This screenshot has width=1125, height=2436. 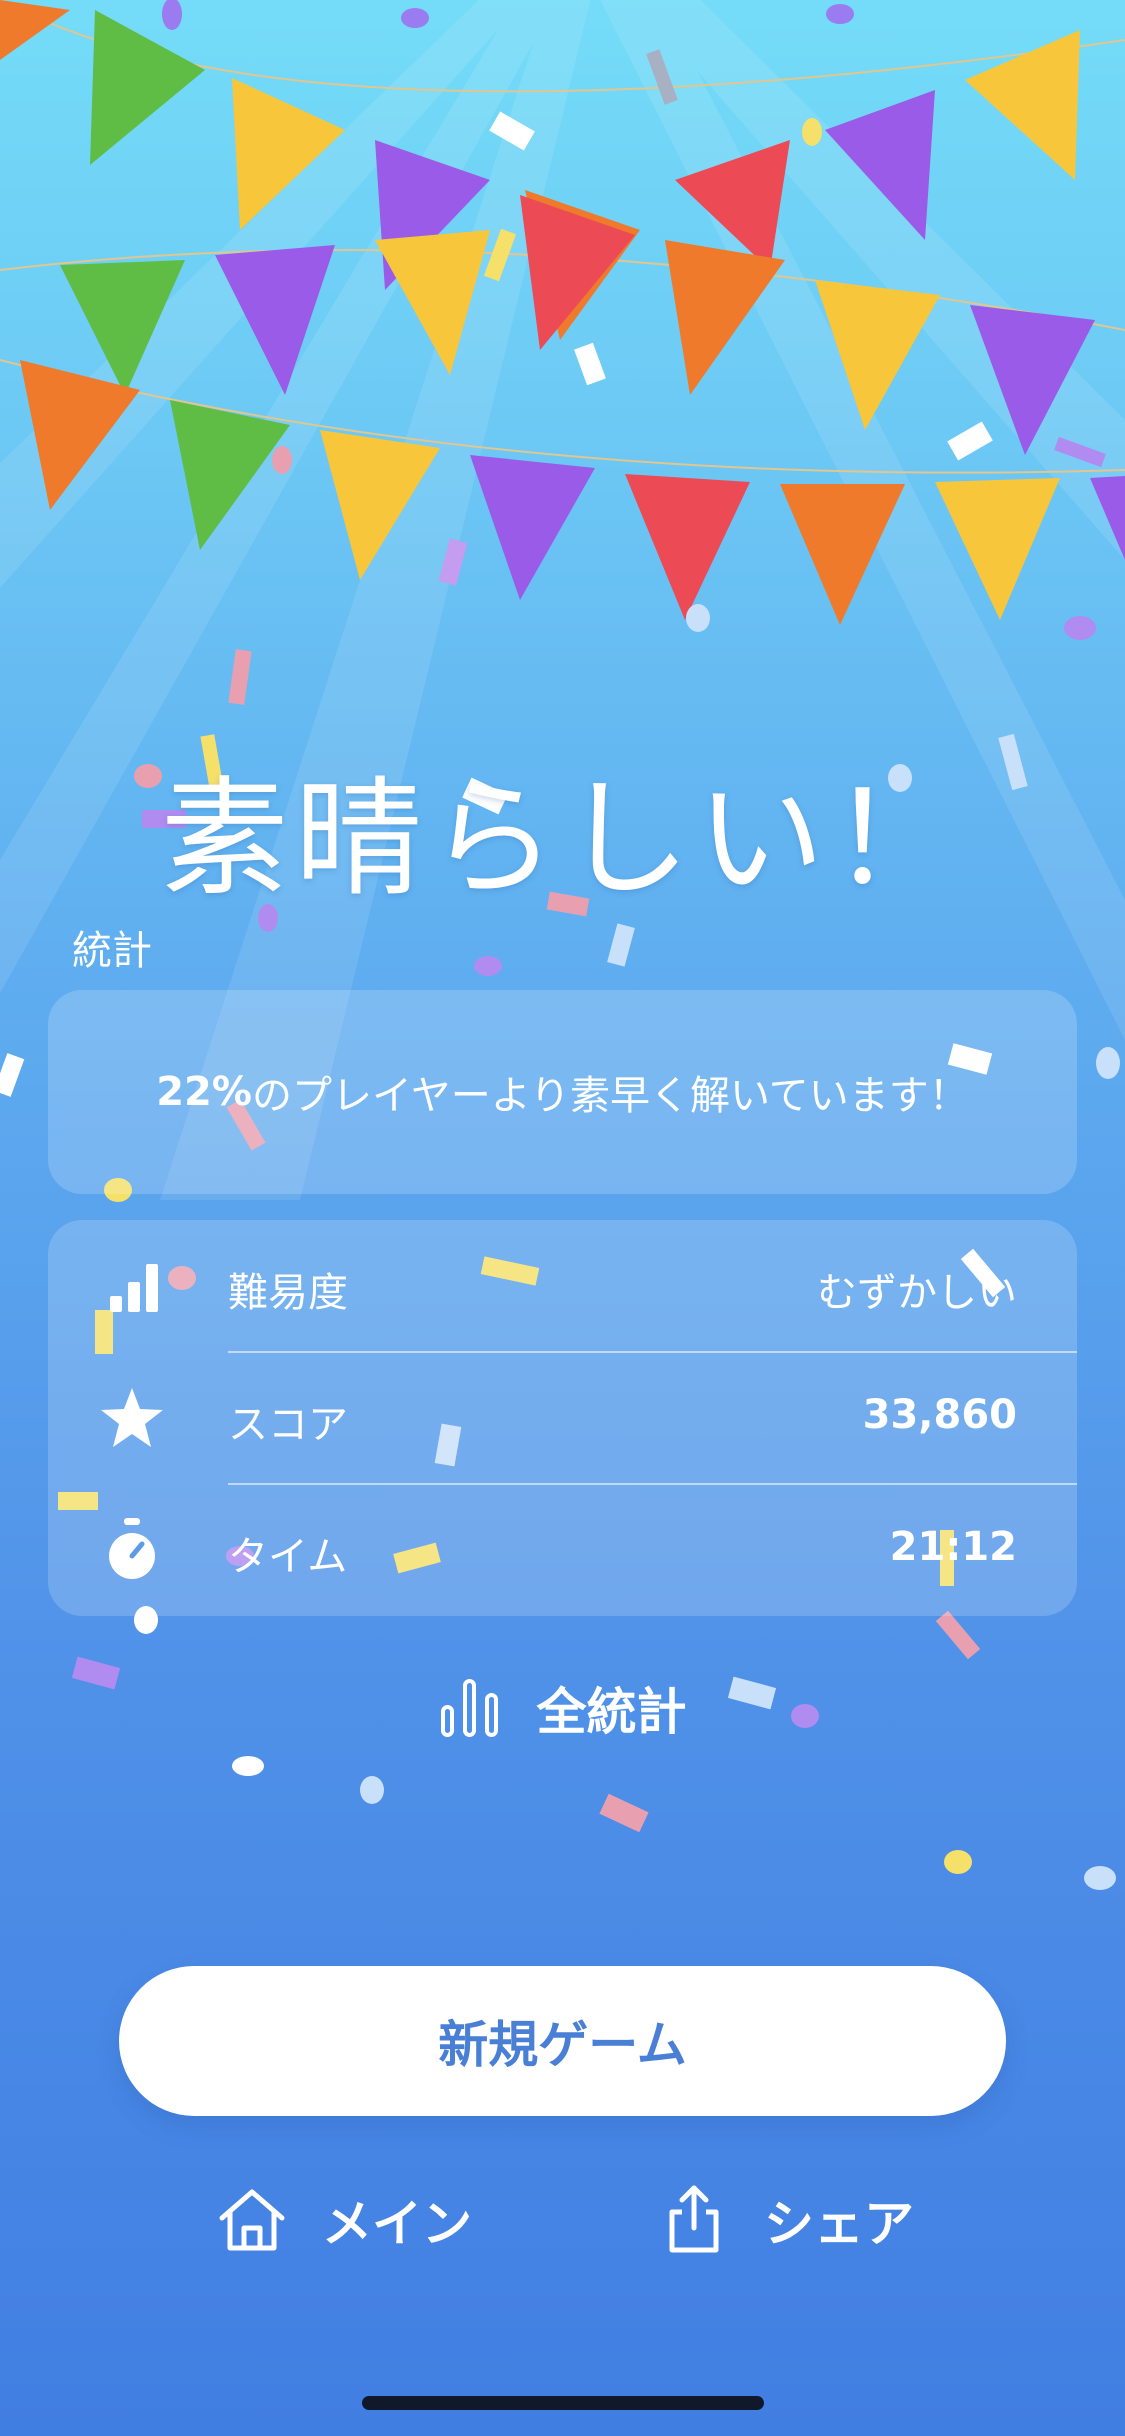 What do you see at coordinates (562, 1286) in the screenshot?
I see `stat-row-difficulty: 難易度 むずかしい` at bounding box center [562, 1286].